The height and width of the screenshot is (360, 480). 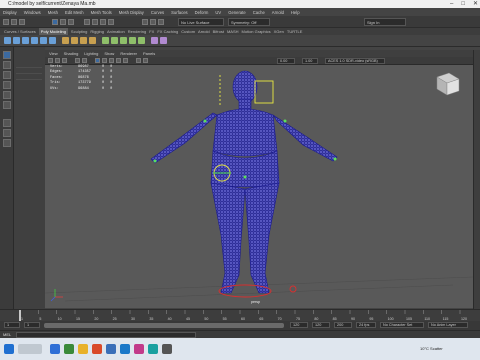 What do you see at coordinates (7, 95) in the screenshot?
I see `rotate-icon` at bounding box center [7, 95].